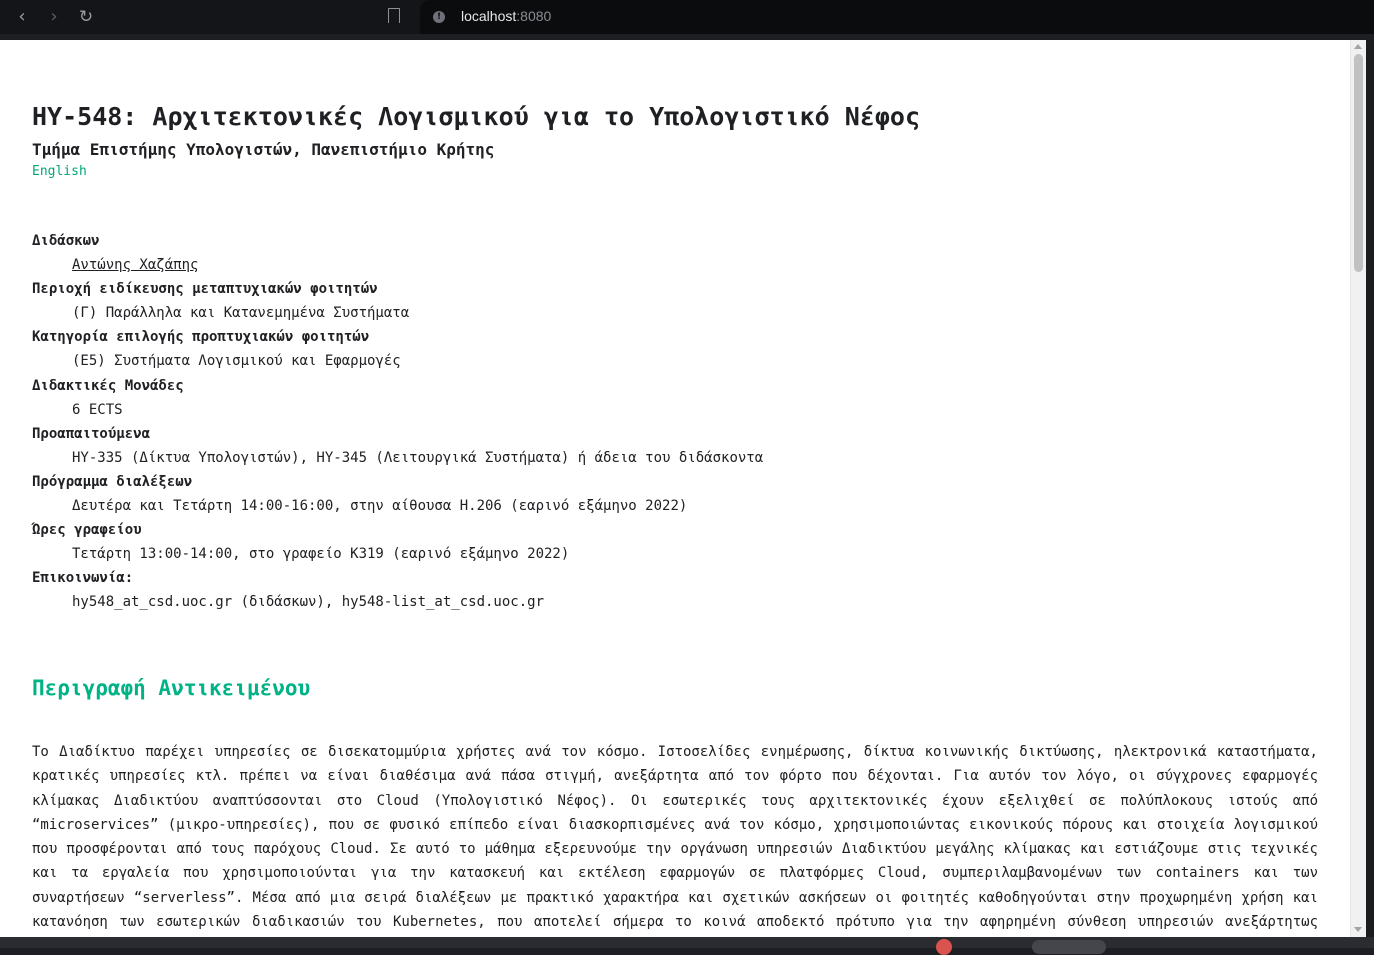 The height and width of the screenshot is (955, 1374). I want to click on scroll-up-icon, so click(1358, 46).